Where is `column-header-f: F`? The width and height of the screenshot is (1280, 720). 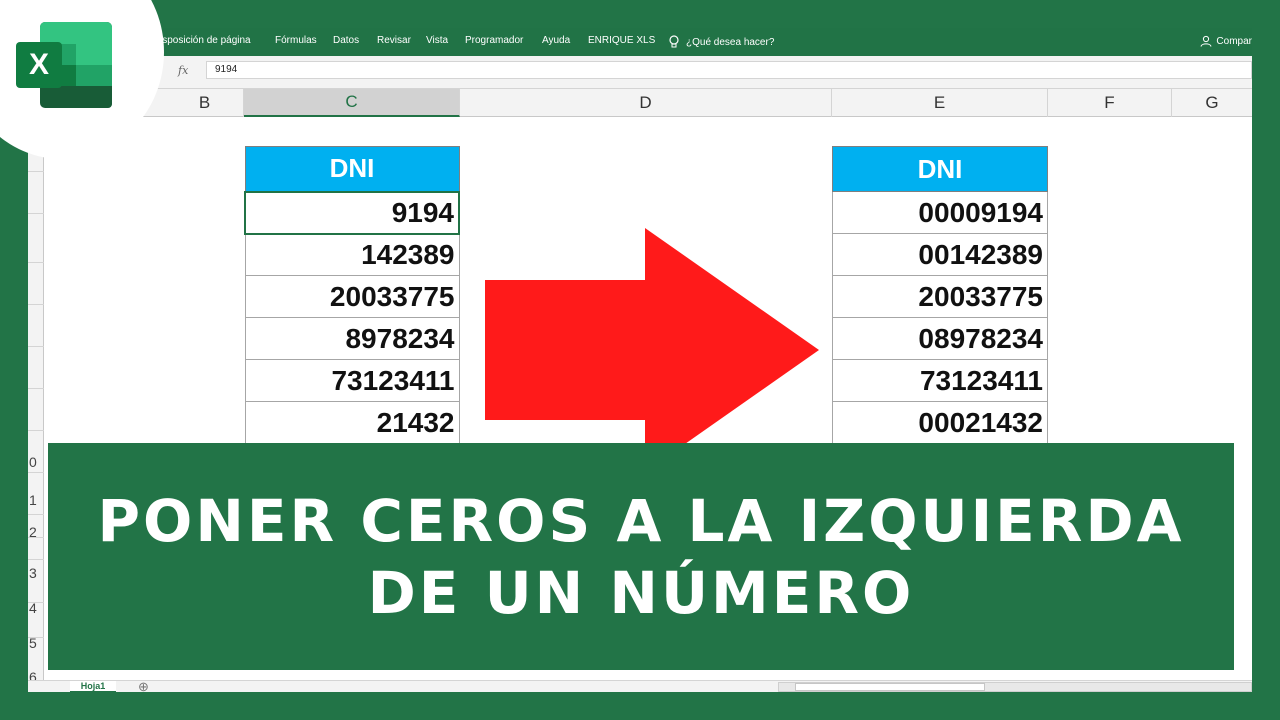 column-header-f: F is located at coordinates (1110, 103).